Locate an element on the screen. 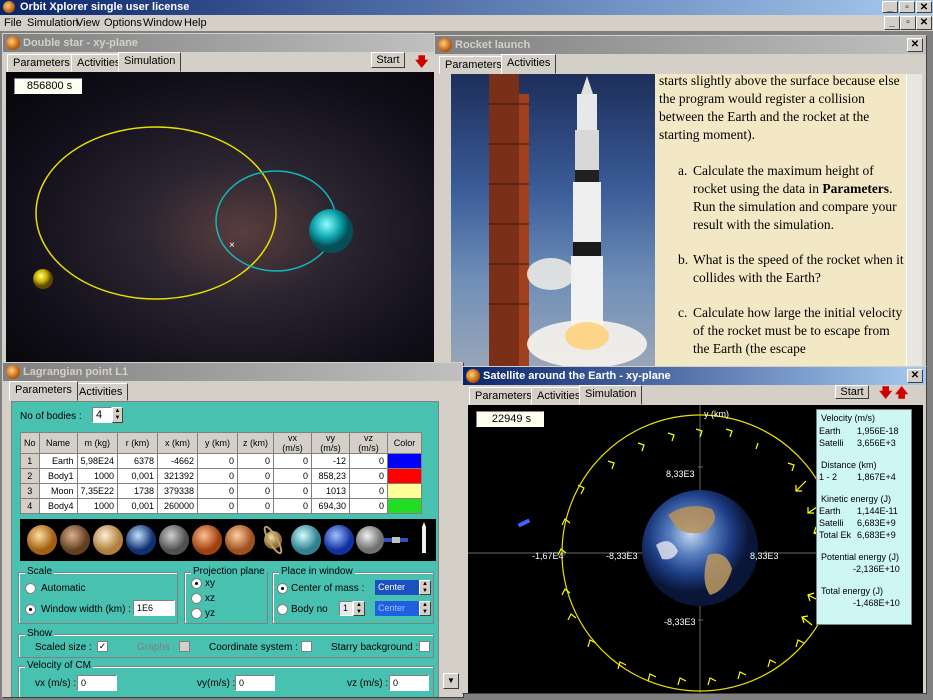  cell-x: 321392 is located at coordinates (178, 476).